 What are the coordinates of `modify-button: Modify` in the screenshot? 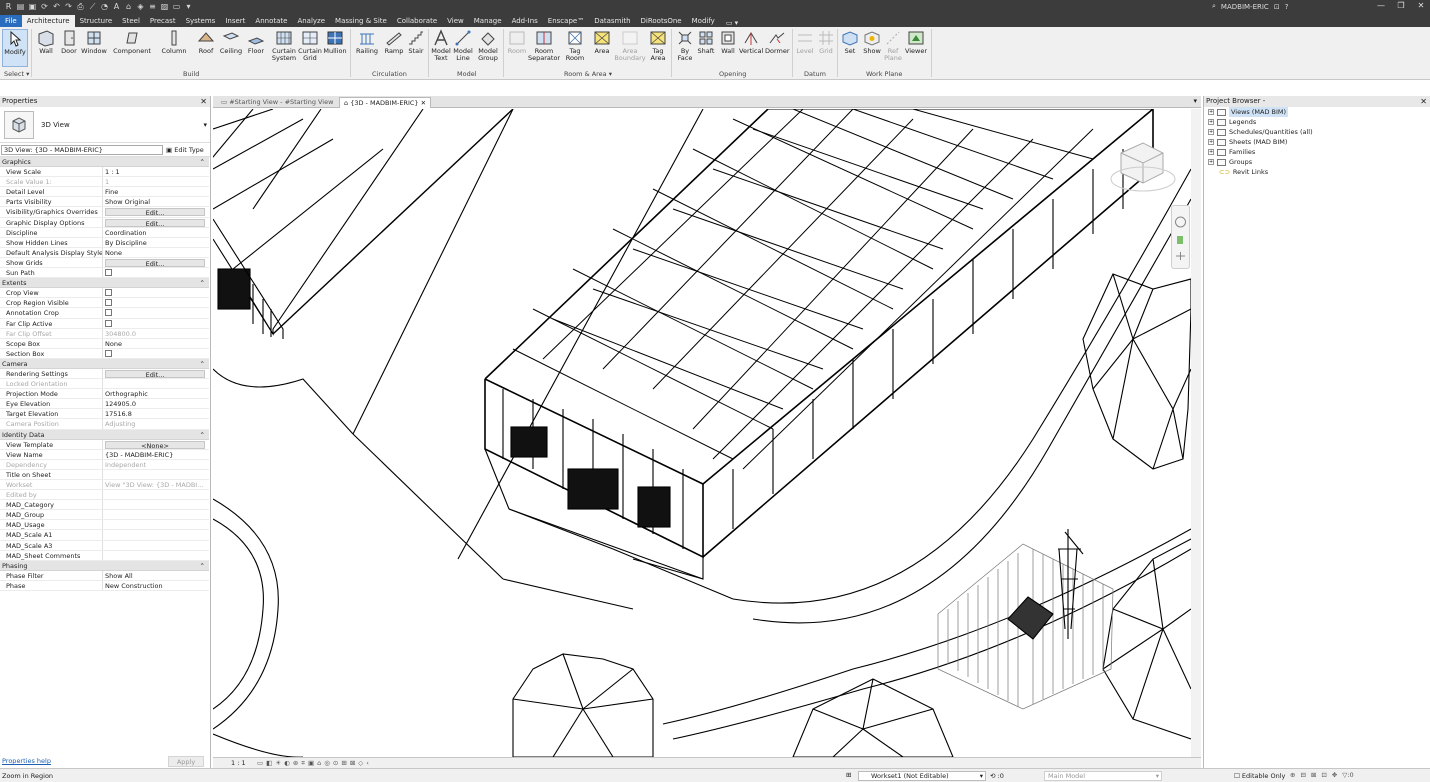 It's located at (15, 48).